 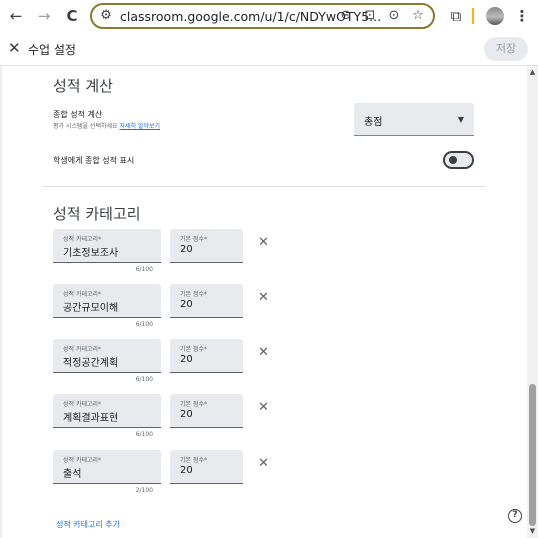 What do you see at coordinates (72, 472) in the screenshot?
I see `category-name-value: 출석` at bounding box center [72, 472].